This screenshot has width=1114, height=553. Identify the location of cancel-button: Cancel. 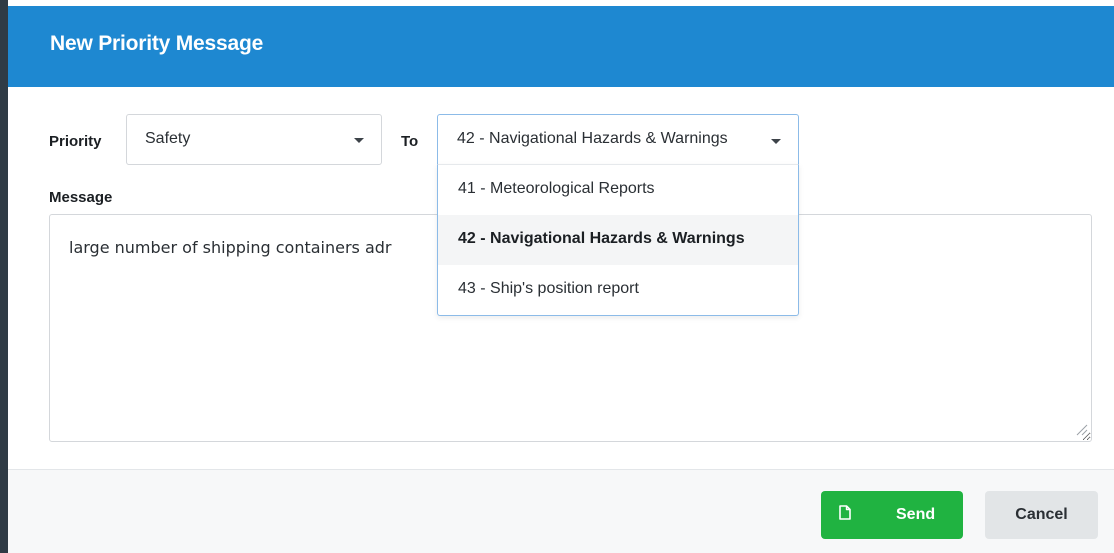
(1041, 515).